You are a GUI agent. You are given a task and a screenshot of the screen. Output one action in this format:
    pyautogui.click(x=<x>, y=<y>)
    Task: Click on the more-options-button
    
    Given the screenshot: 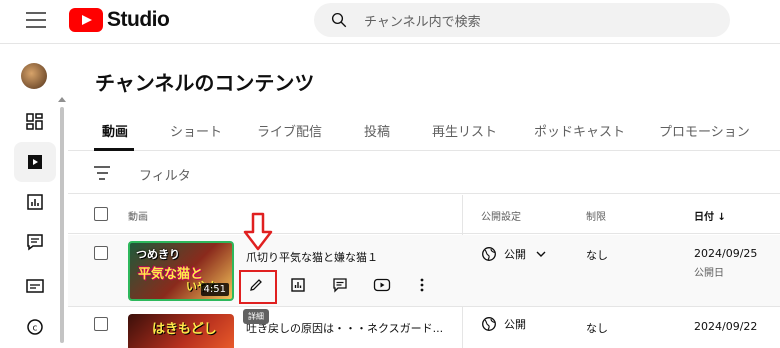 What is the action you would take?
    pyautogui.click(x=422, y=285)
    